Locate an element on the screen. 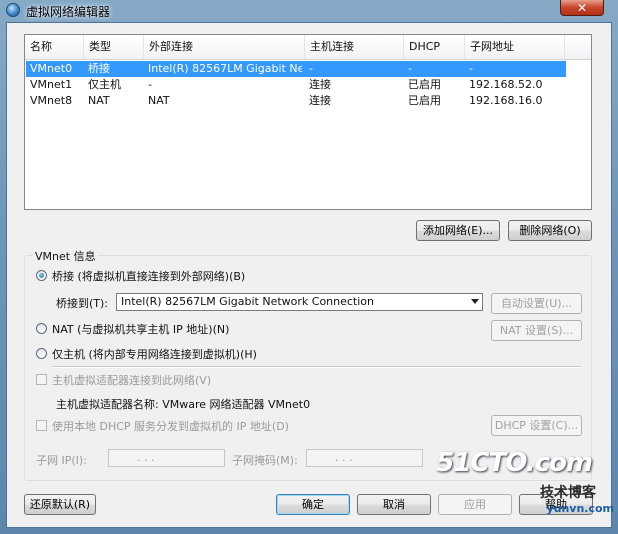 This screenshot has width=618, height=534. cell-subnet: 192.168.16.0 is located at coordinates (506, 100).